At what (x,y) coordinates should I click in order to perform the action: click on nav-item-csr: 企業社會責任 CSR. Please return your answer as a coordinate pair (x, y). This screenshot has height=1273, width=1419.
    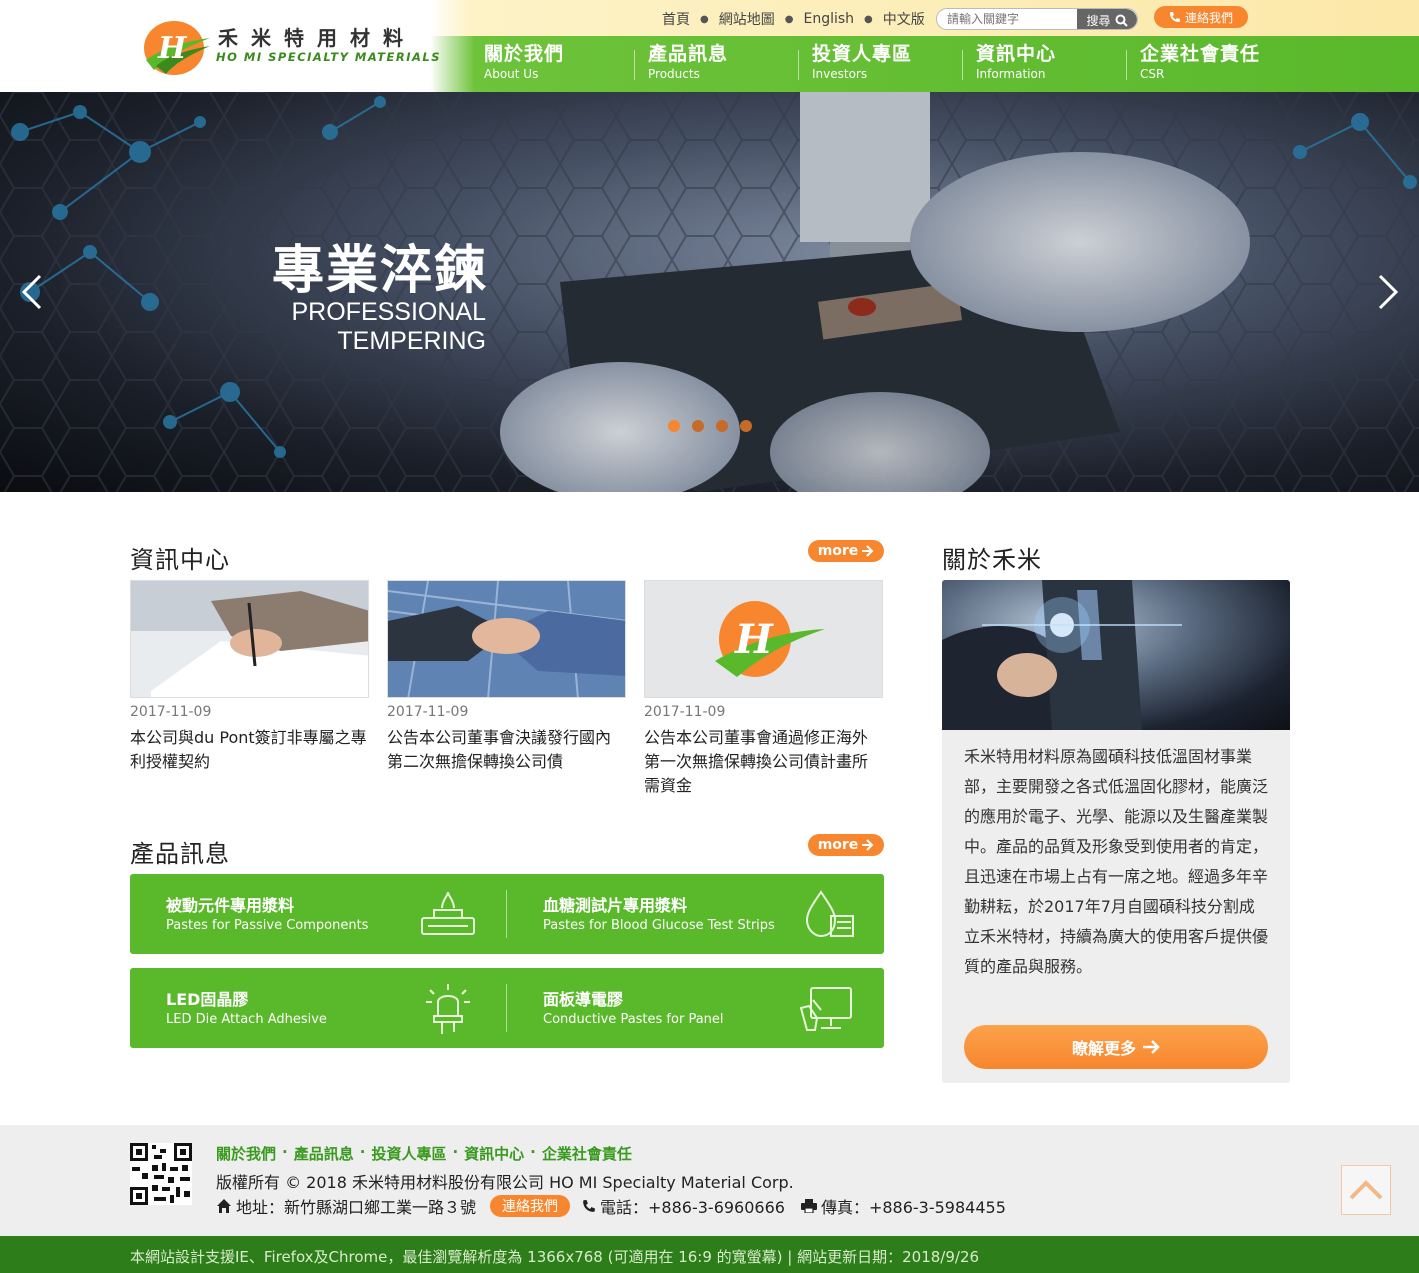
    Looking at the image, I should click on (1208, 64).